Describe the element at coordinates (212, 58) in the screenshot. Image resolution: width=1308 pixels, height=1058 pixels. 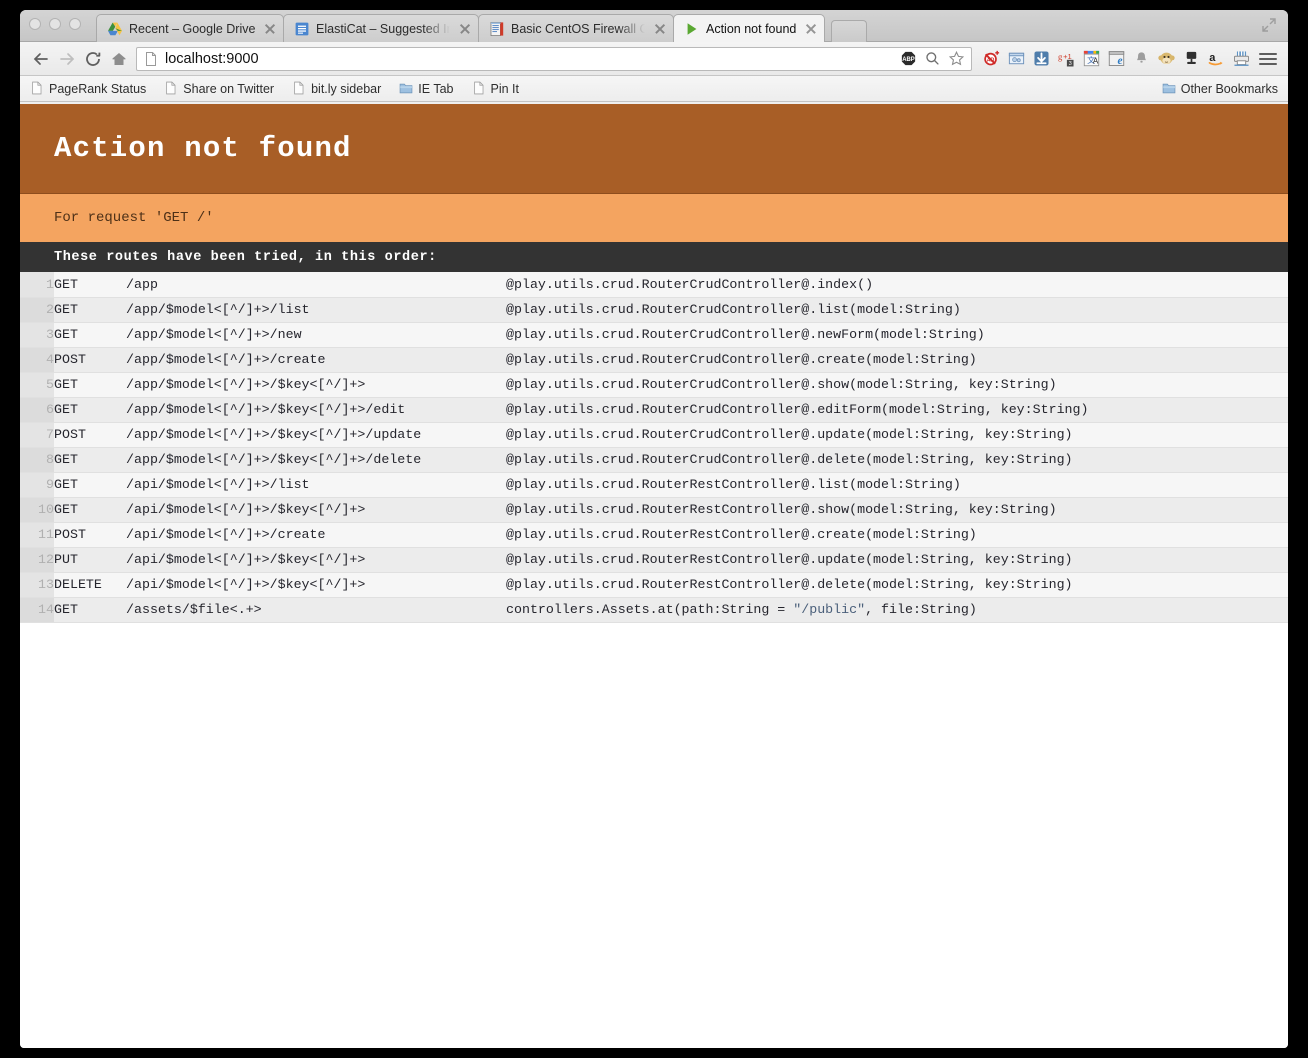
I see `url-host: localhost:9000` at that location.